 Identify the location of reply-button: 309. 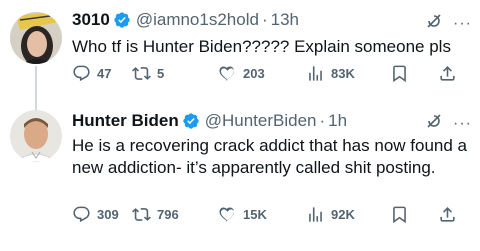
(95, 214).